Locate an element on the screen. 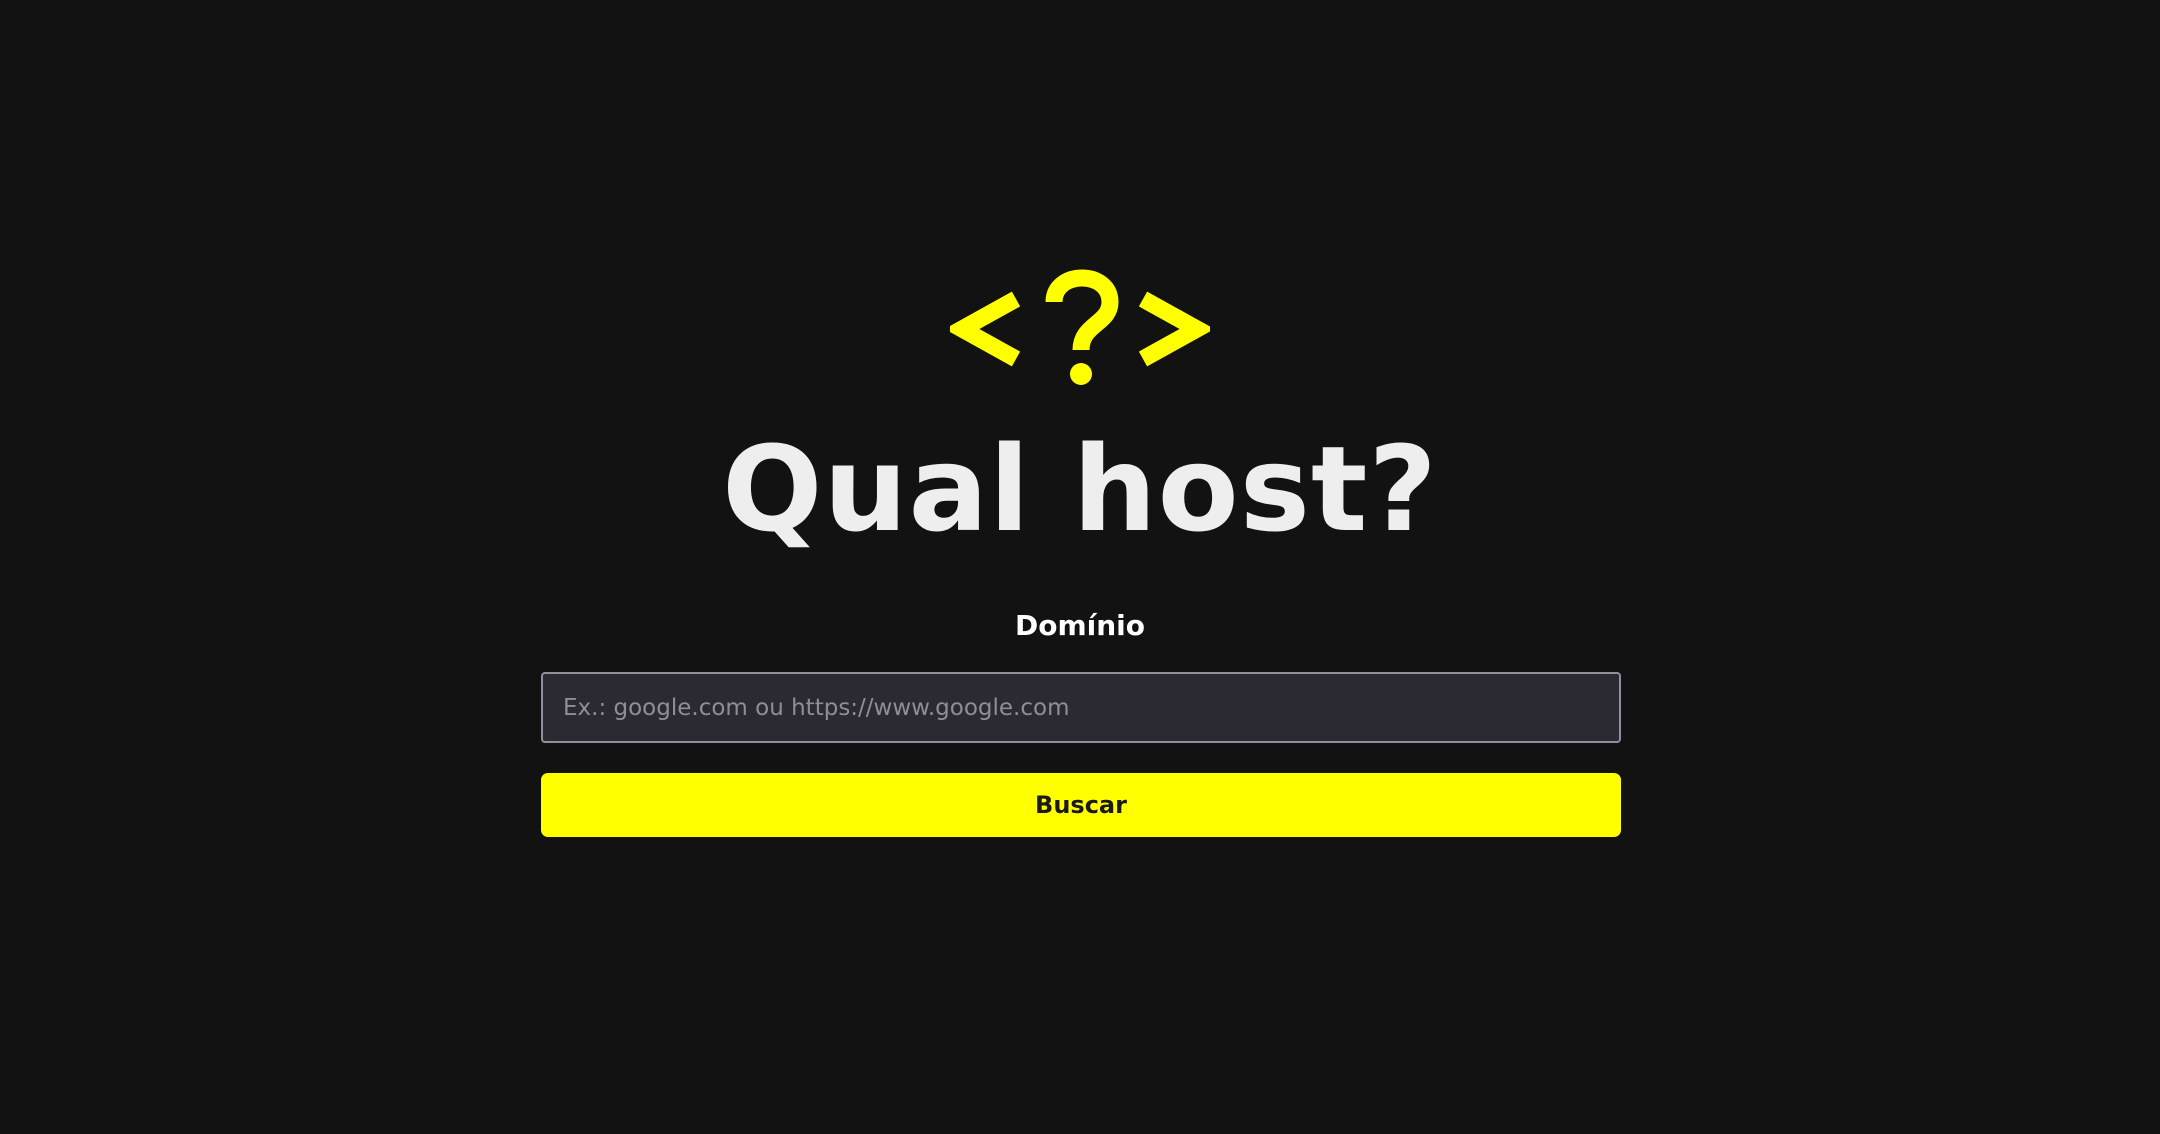 Image resolution: width=2160 pixels, height=1134 pixels. question-mark-glyph is located at coordinates (1082, 327).